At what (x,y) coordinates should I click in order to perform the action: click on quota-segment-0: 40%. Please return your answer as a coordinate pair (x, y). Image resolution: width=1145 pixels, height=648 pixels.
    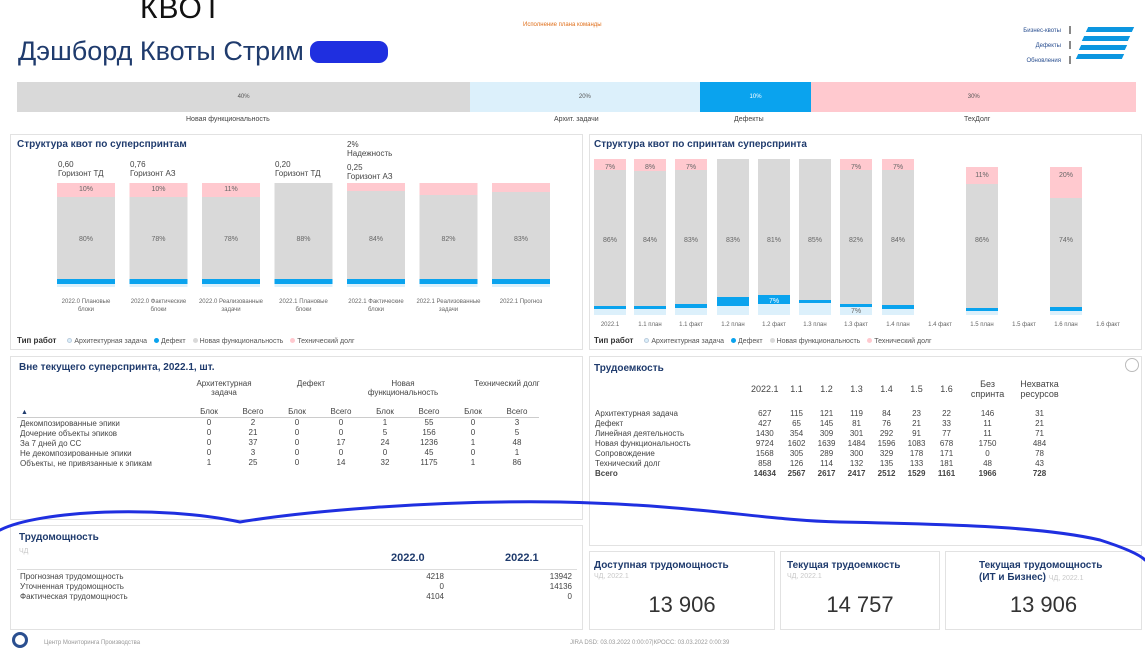
    Looking at the image, I should click on (244, 97).